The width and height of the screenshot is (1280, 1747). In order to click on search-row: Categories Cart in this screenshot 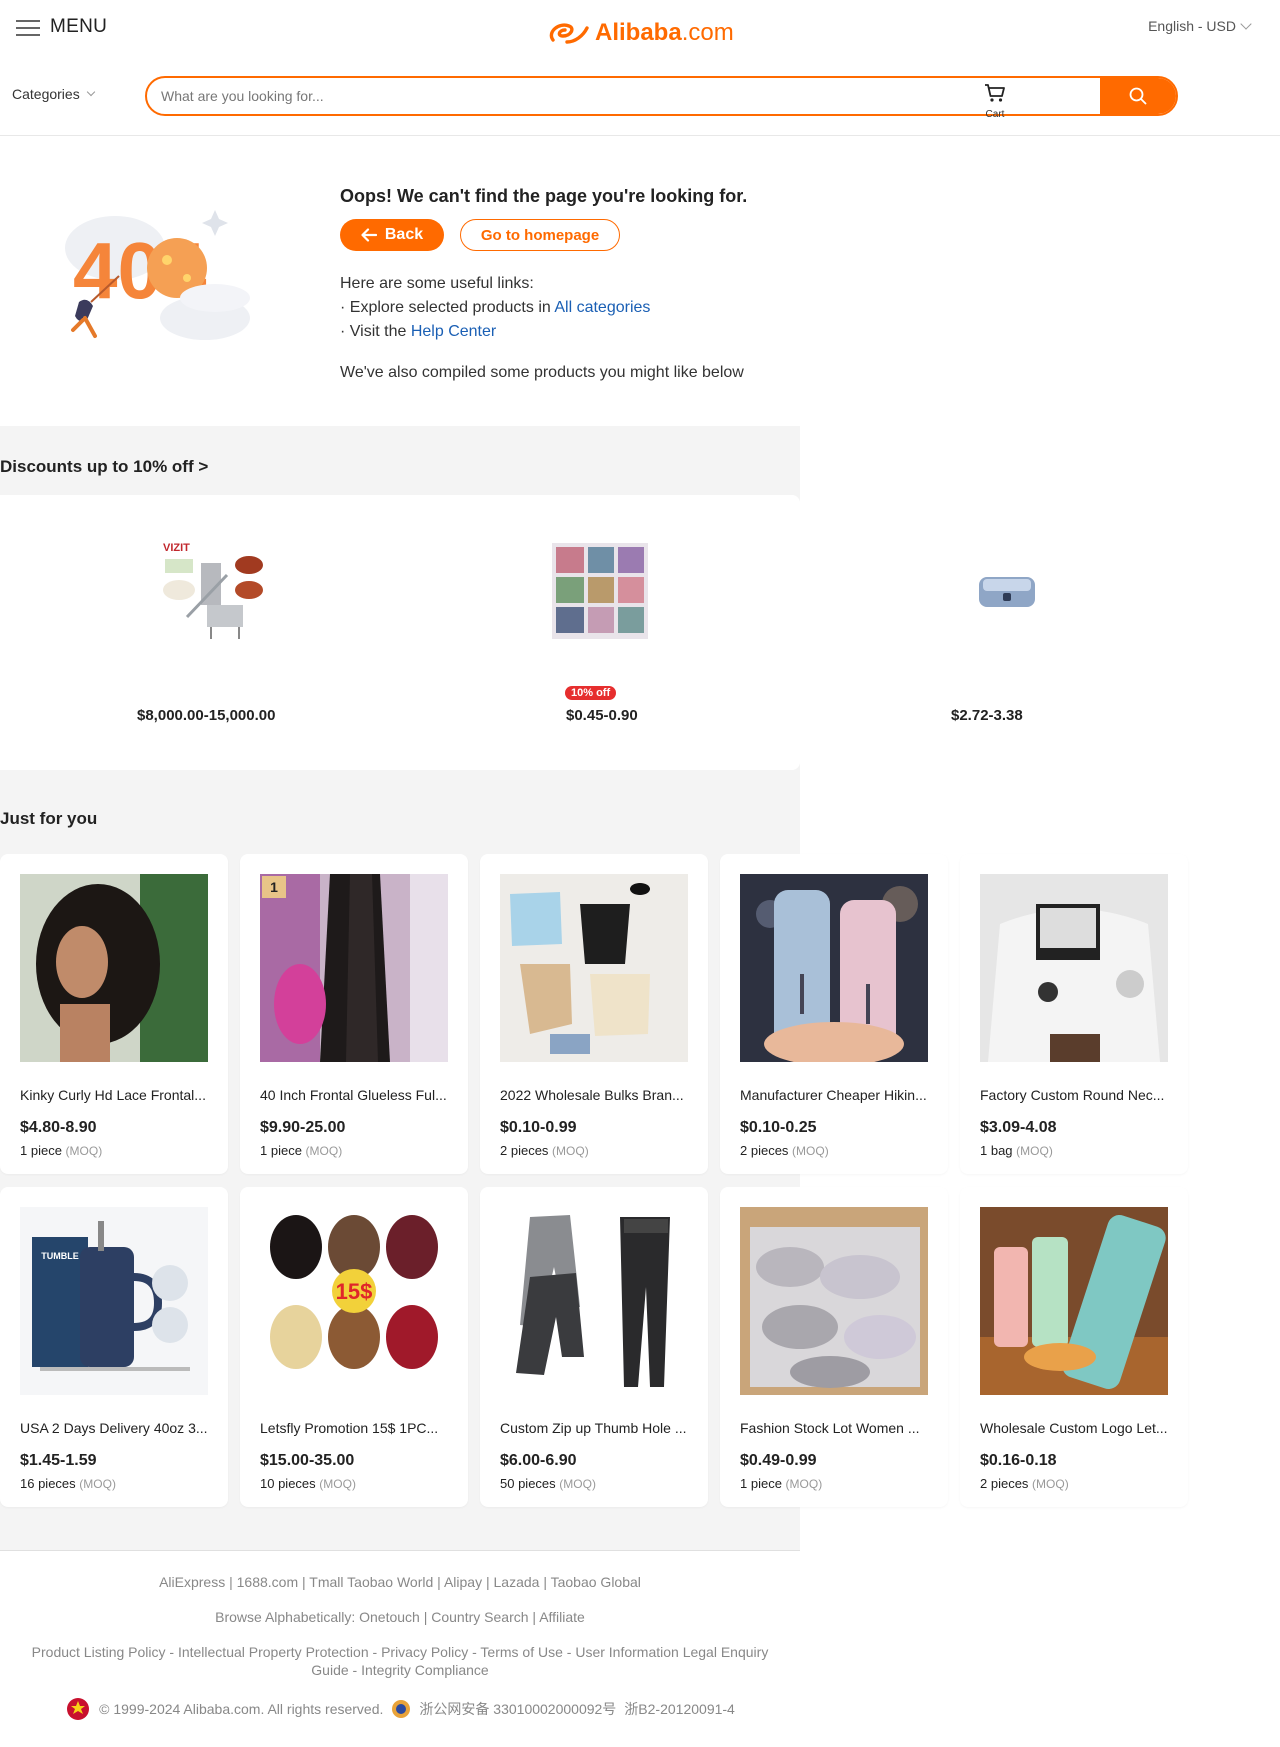, I will do `click(640, 104)`.